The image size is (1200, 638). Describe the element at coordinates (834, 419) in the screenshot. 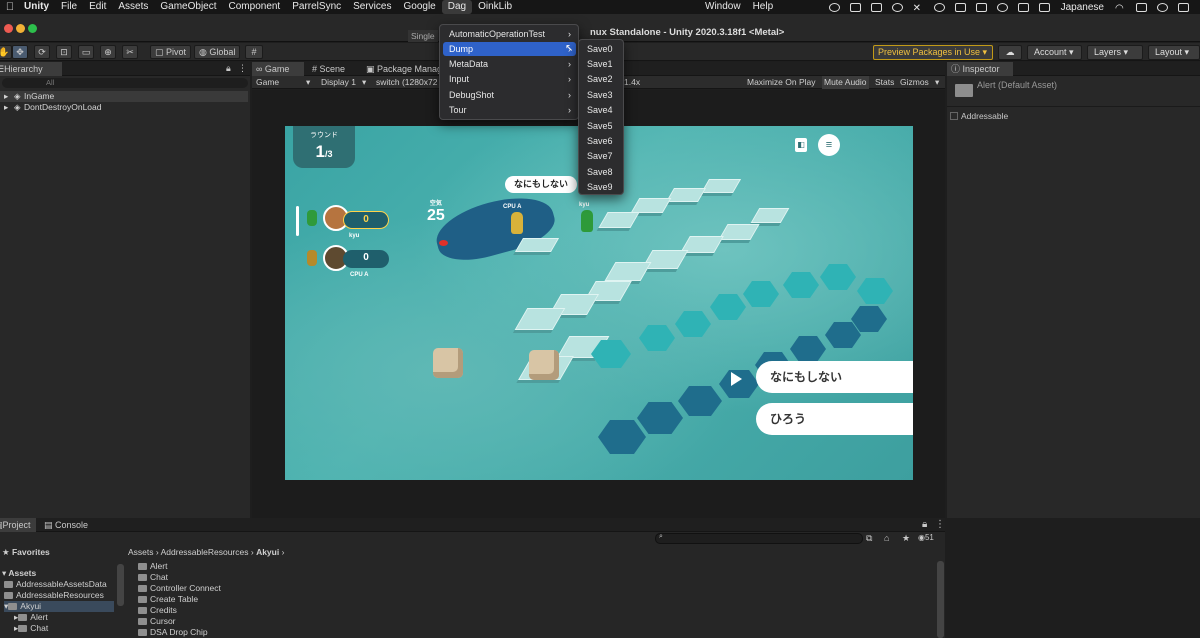

I see `choice-pick-up-button: ひろう` at that location.